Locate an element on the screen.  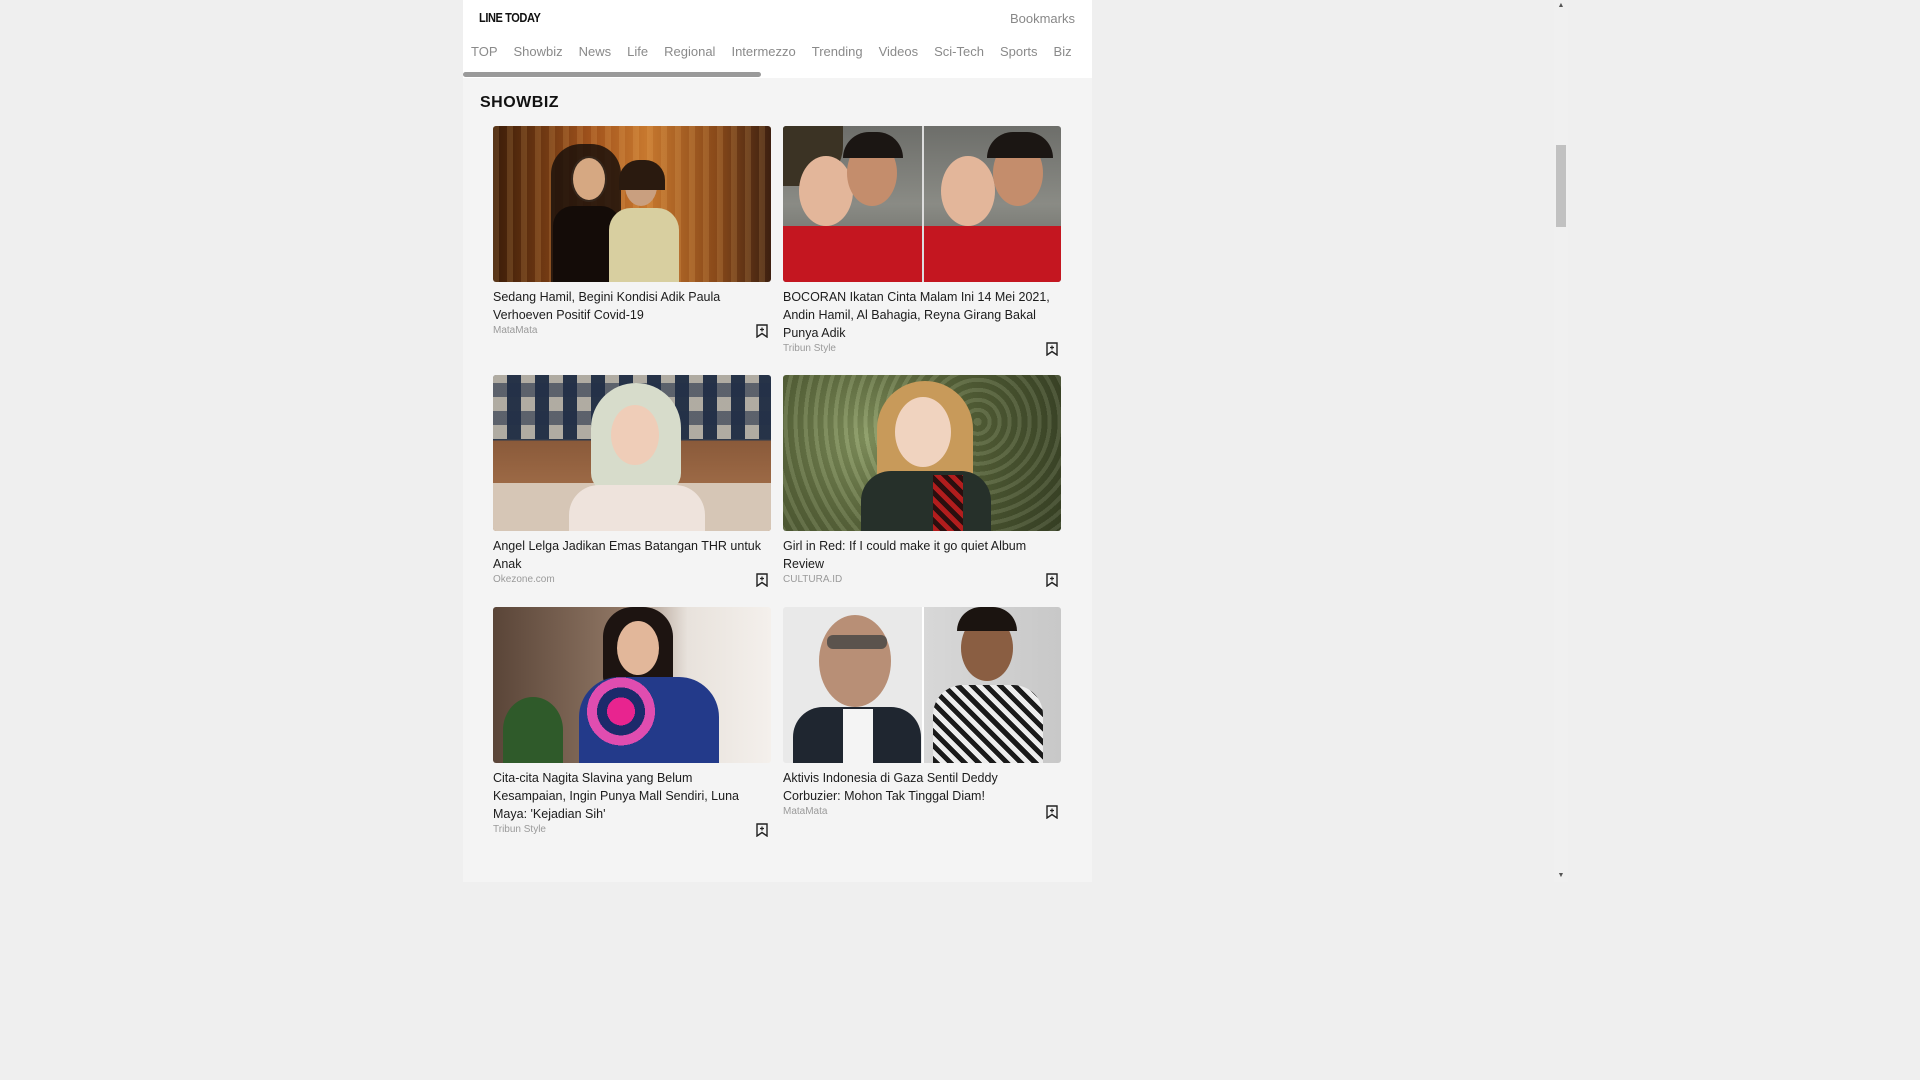
page-scrollbar-thumb is located at coordinates (1561, 186).